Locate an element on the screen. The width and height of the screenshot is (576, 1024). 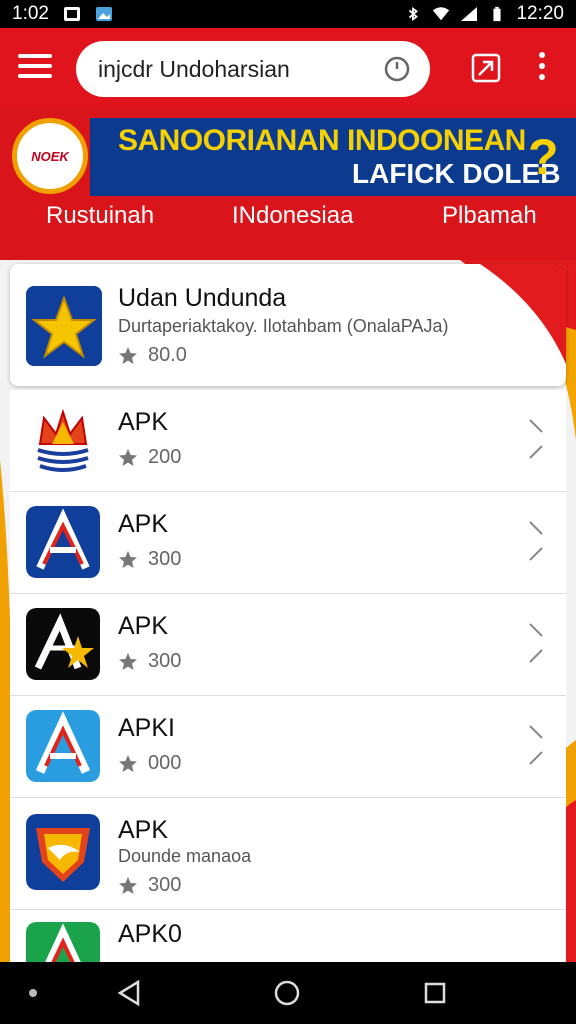
featured-app-title: Udan Undunda is located at coordinates (202, 298).